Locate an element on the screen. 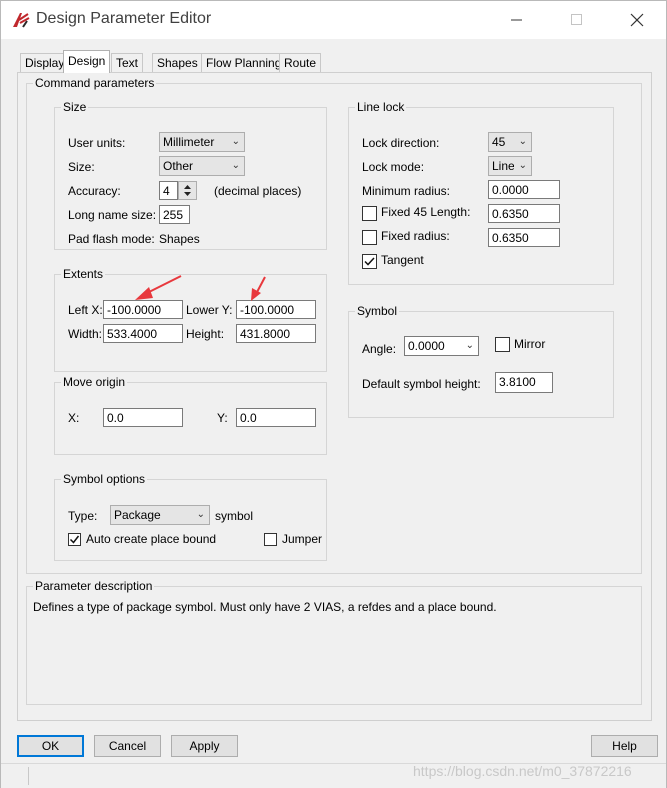  size-select: Other ⌄ is located at coordinates (202, 166).